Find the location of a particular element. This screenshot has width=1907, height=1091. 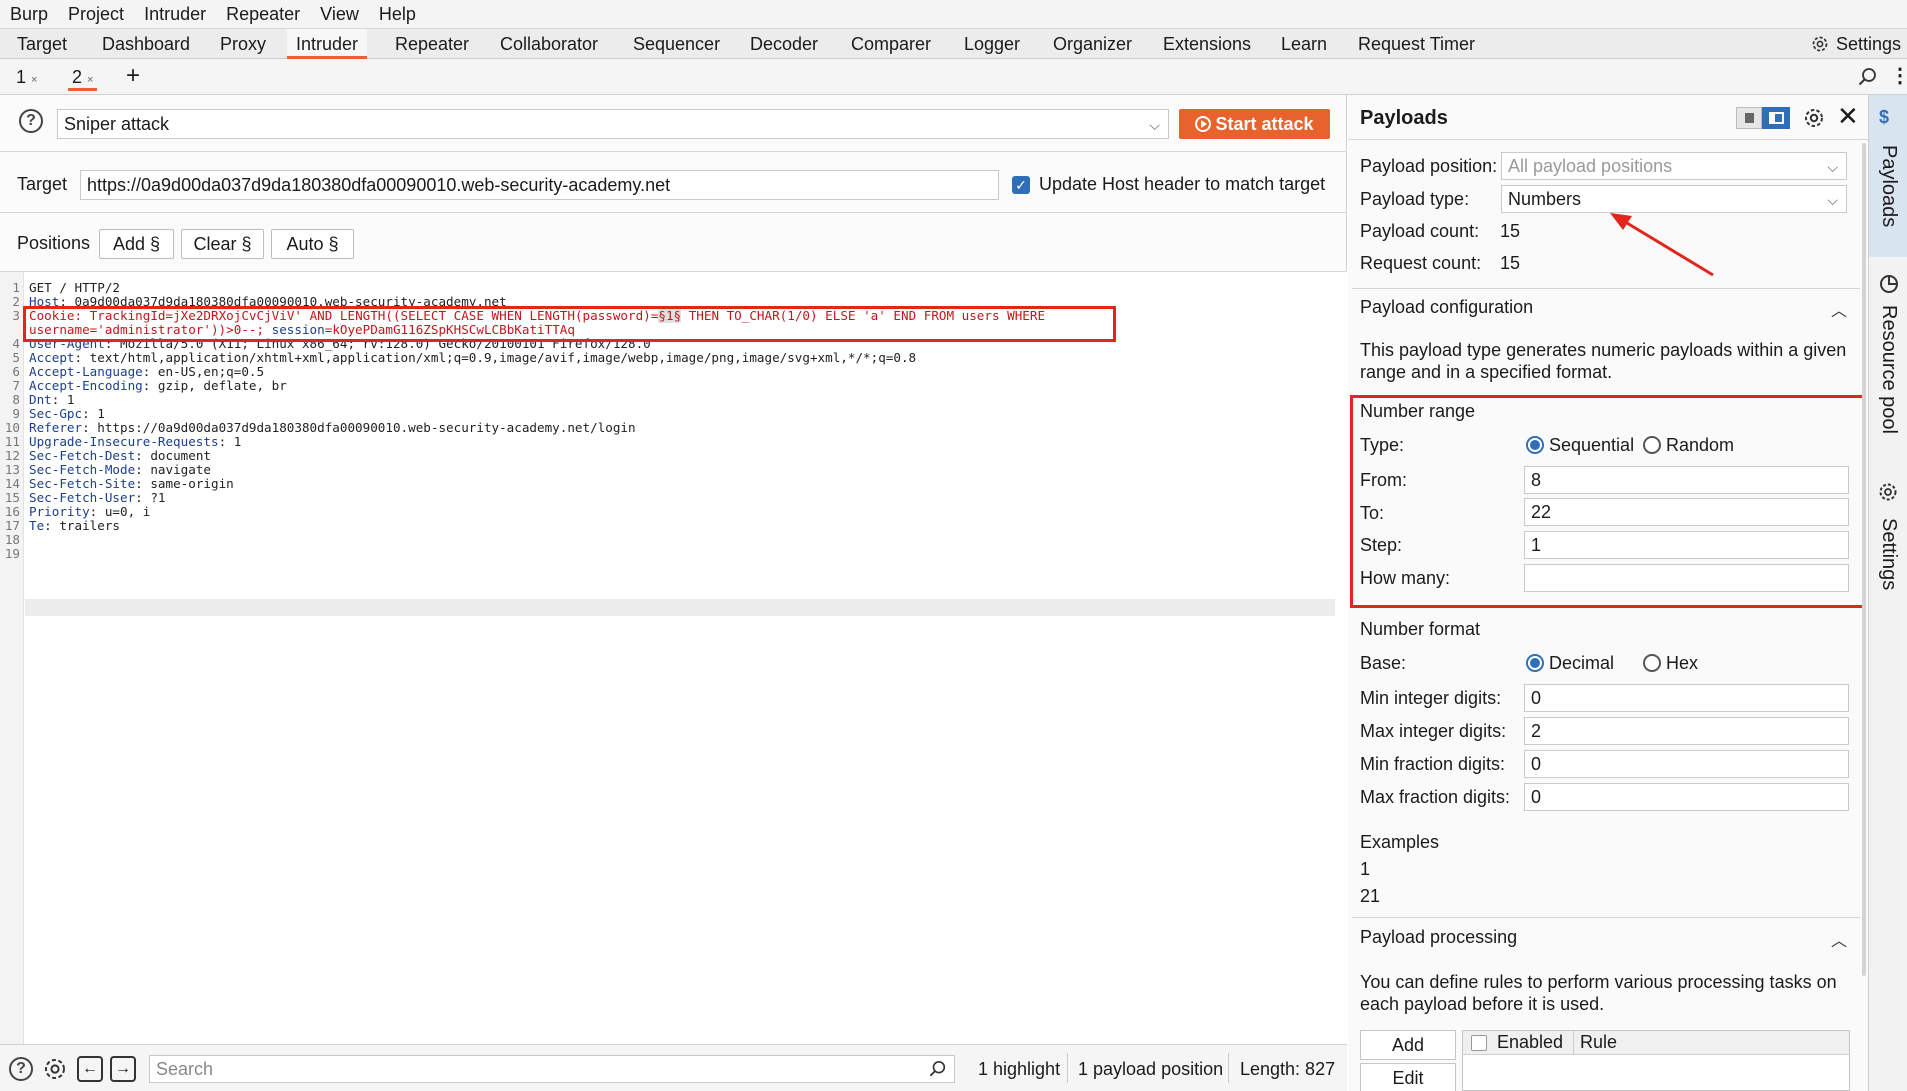

more-options-icon: ⋮ is located at coordinates (1898, 76).